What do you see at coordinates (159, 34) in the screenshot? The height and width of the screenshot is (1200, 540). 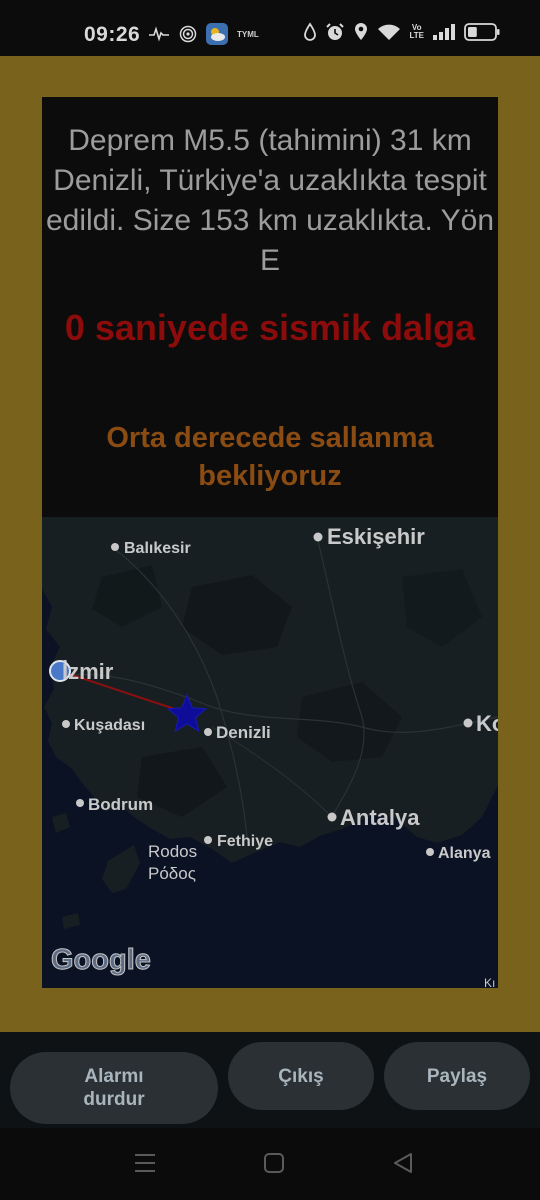 I see `activity-icon` at bounding box center [159, 34].